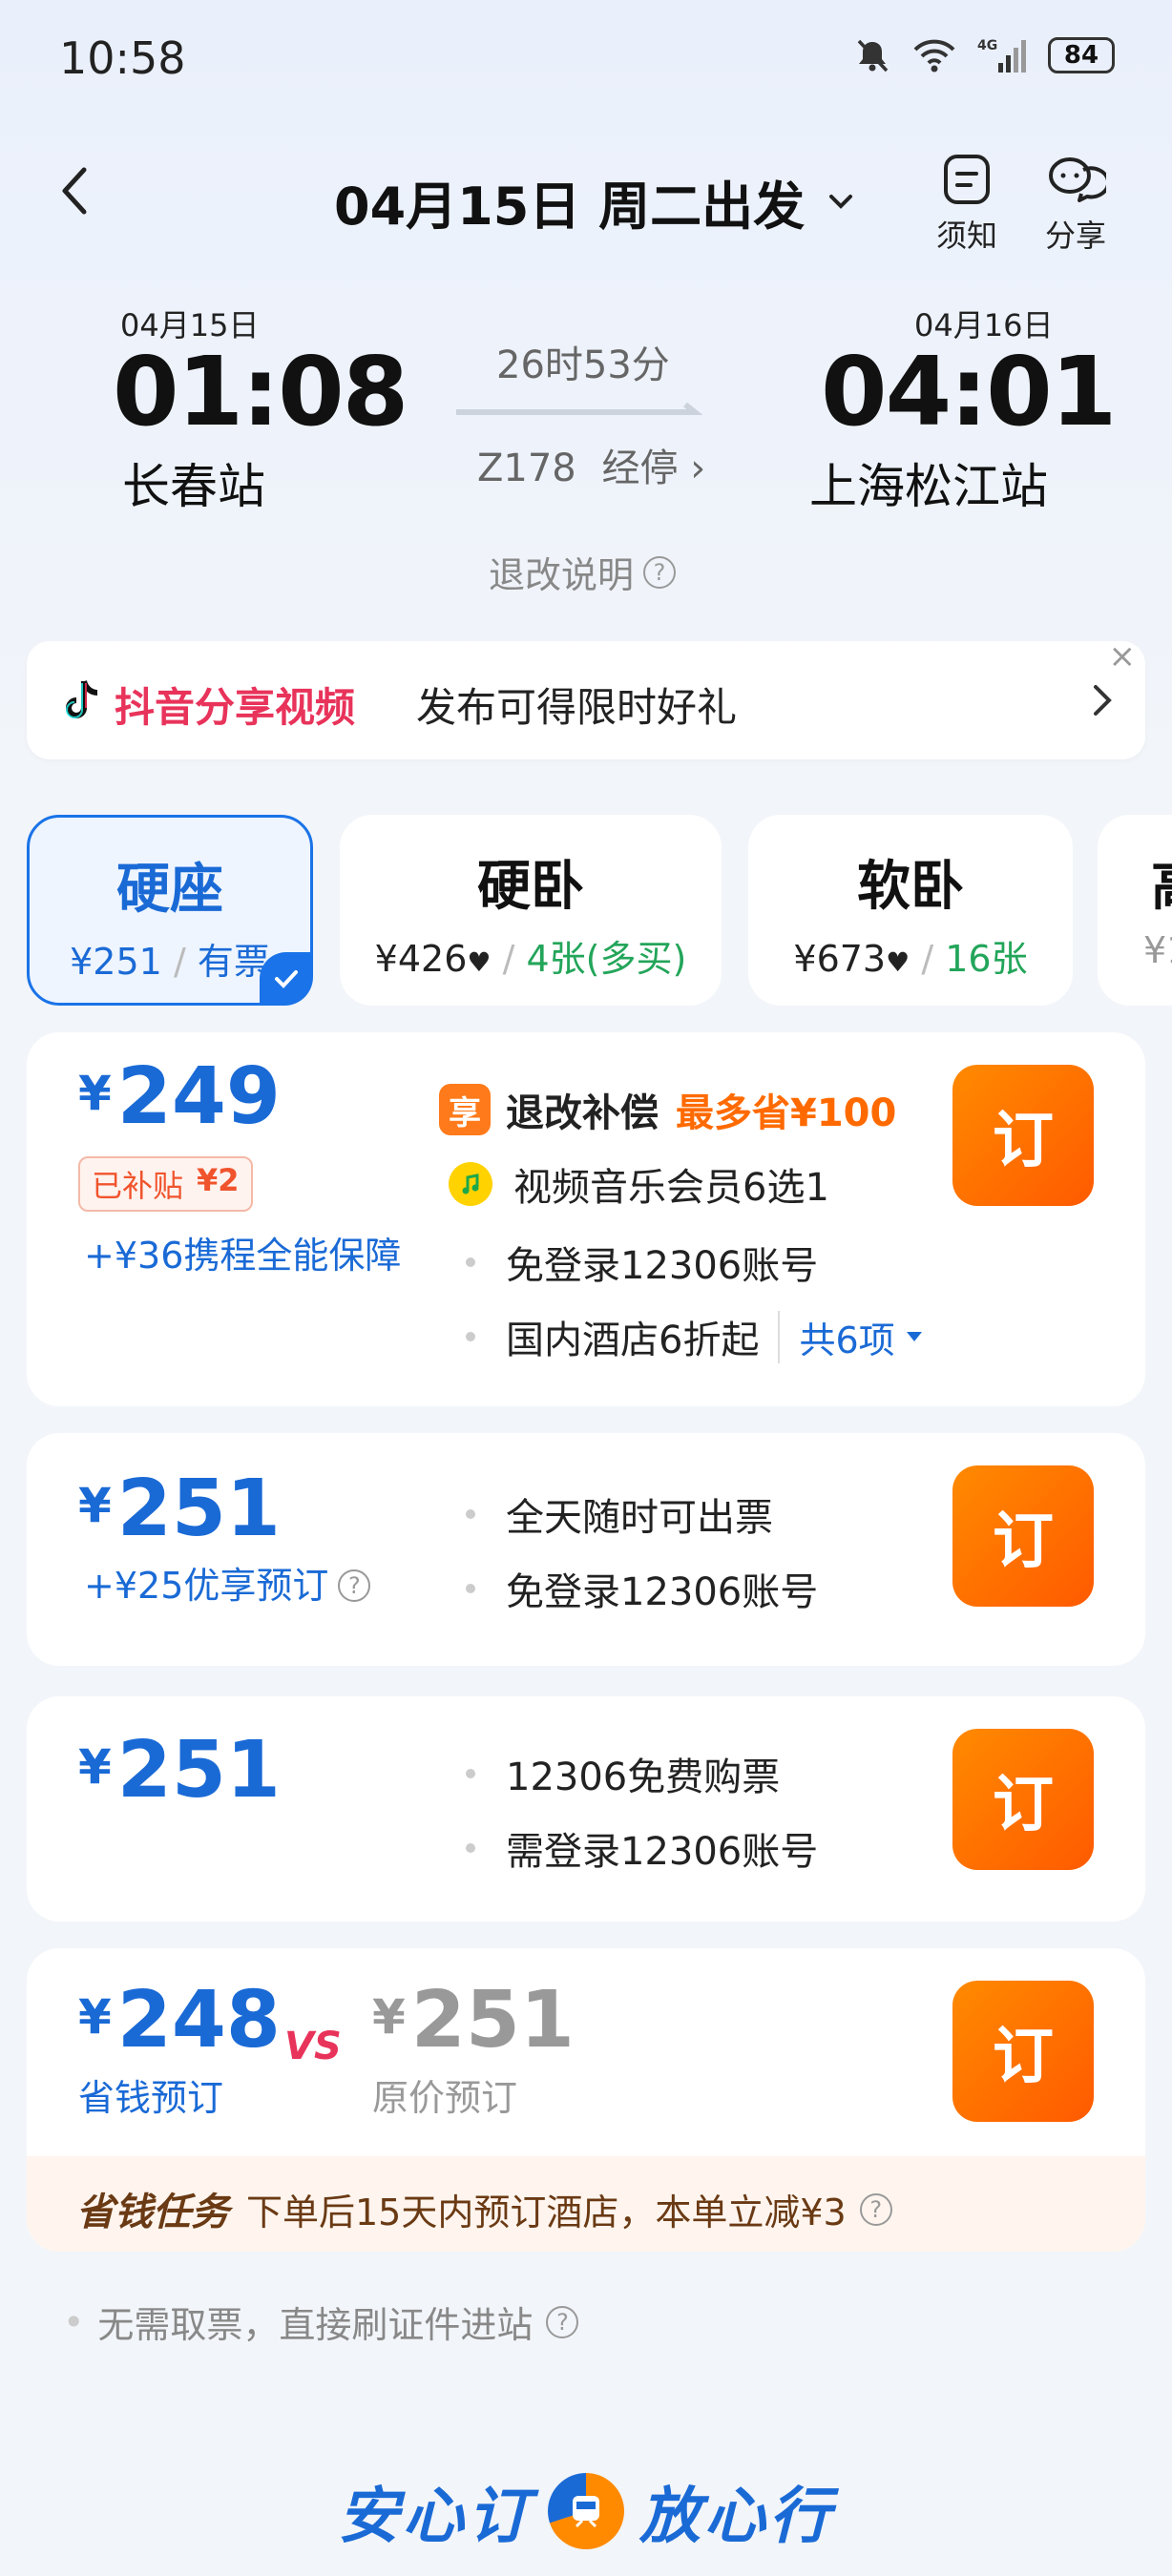 The height and width of the screenshot is (2576, 1172). Describe the element at coordinates (1075, 236) in the screenshot. I see `share-label: 分享` at that location.